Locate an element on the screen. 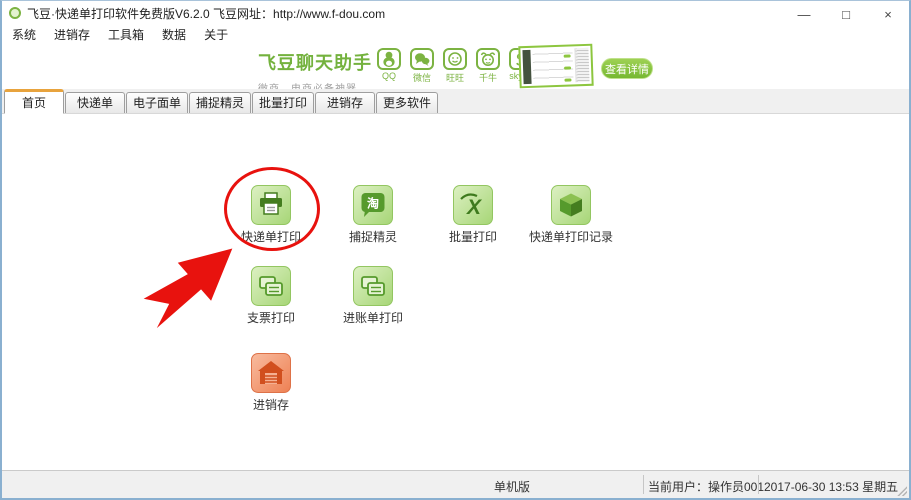 The height and width of the screenshot is (500, 911). package-box-icon is located at coordinates (571, 205).